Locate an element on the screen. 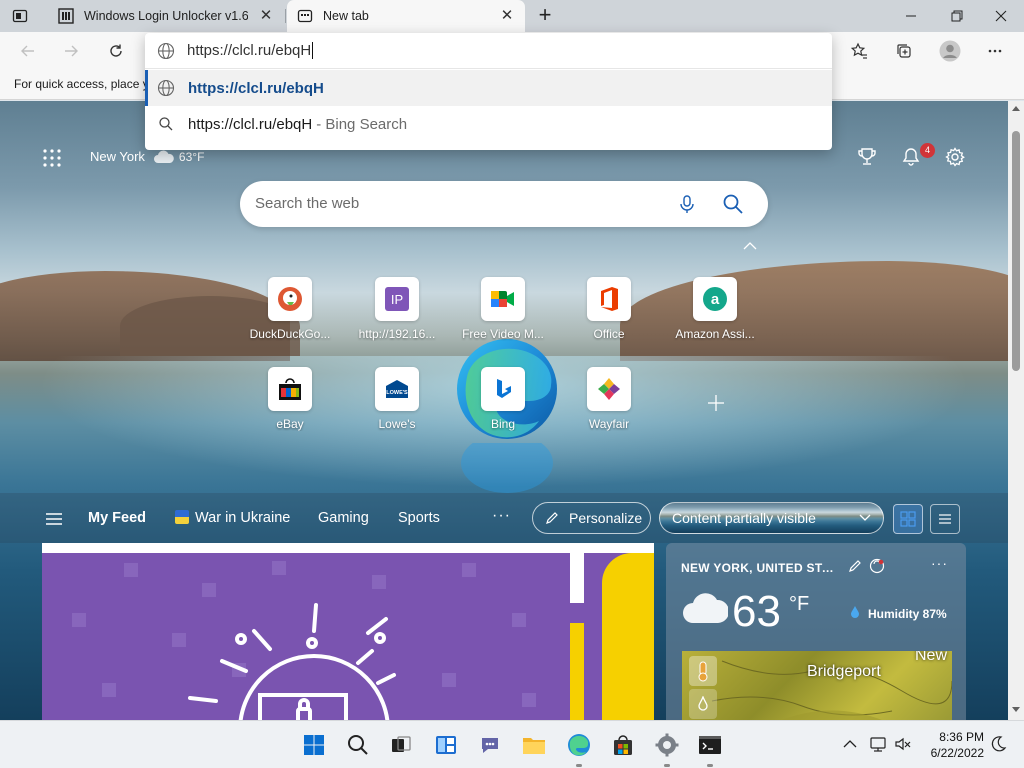  collections-icon is located at coordinates (904, 51).